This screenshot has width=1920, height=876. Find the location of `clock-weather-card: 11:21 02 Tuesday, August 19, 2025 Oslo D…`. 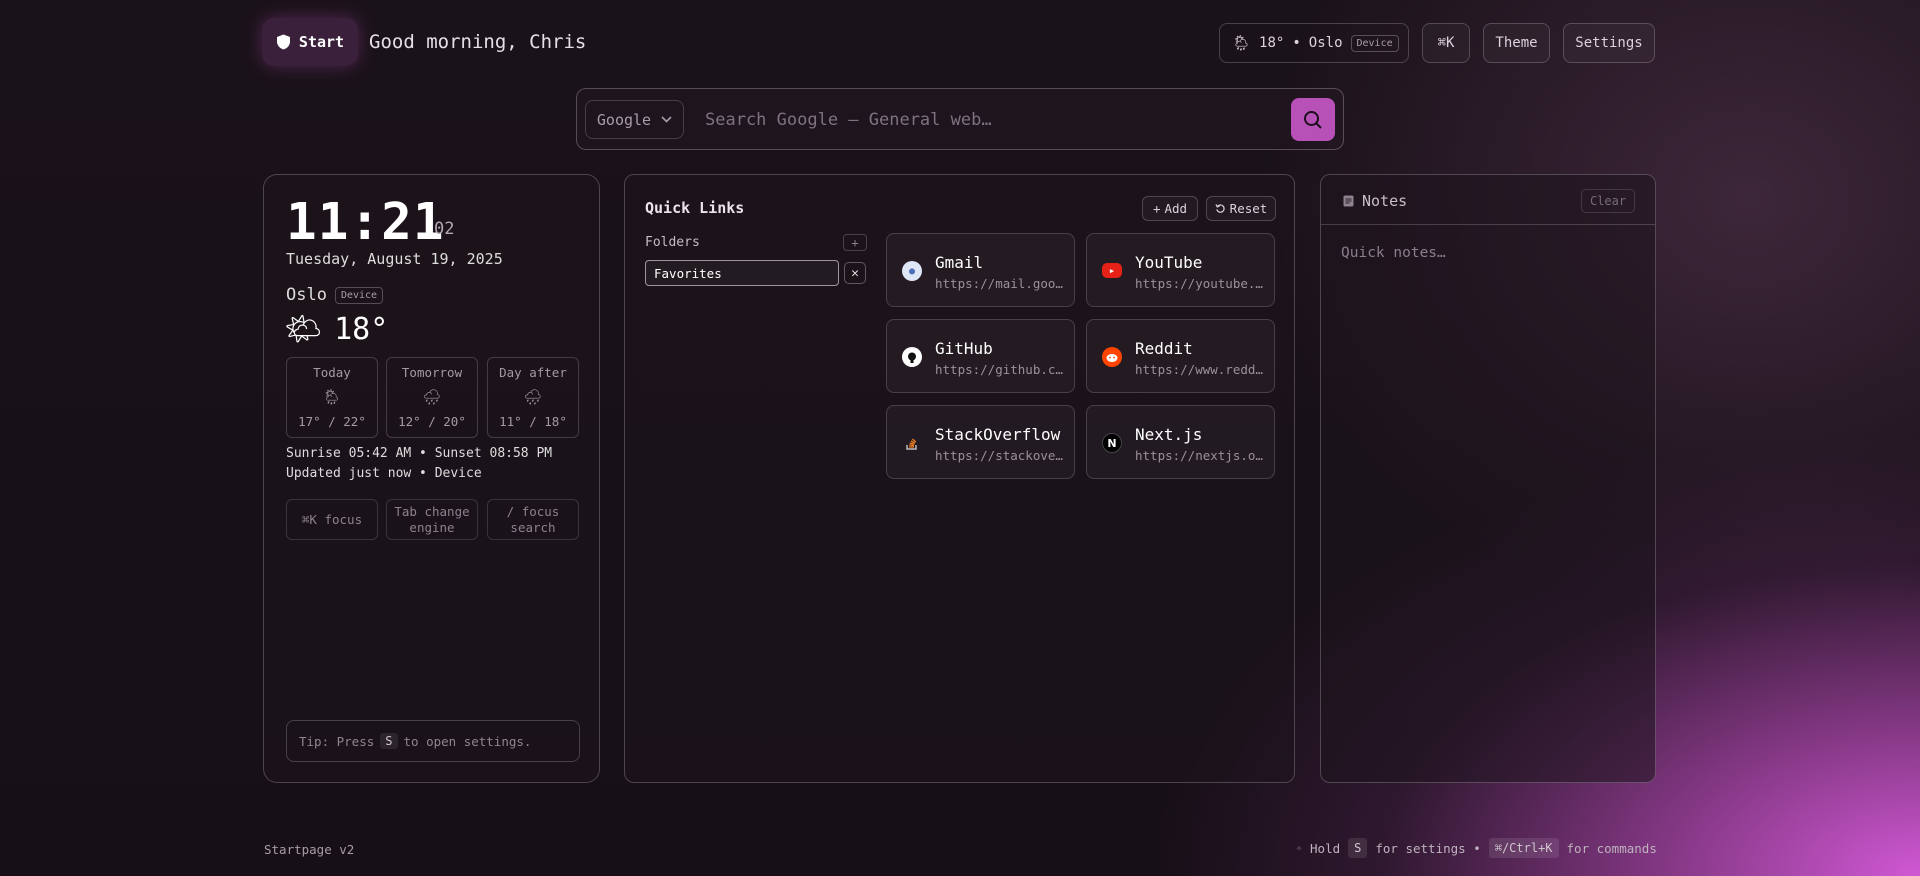

clock-weather-card: 11:21 02 Tuesday, August 19, 2025 Oslo D… is located at coordinates (431, 478).